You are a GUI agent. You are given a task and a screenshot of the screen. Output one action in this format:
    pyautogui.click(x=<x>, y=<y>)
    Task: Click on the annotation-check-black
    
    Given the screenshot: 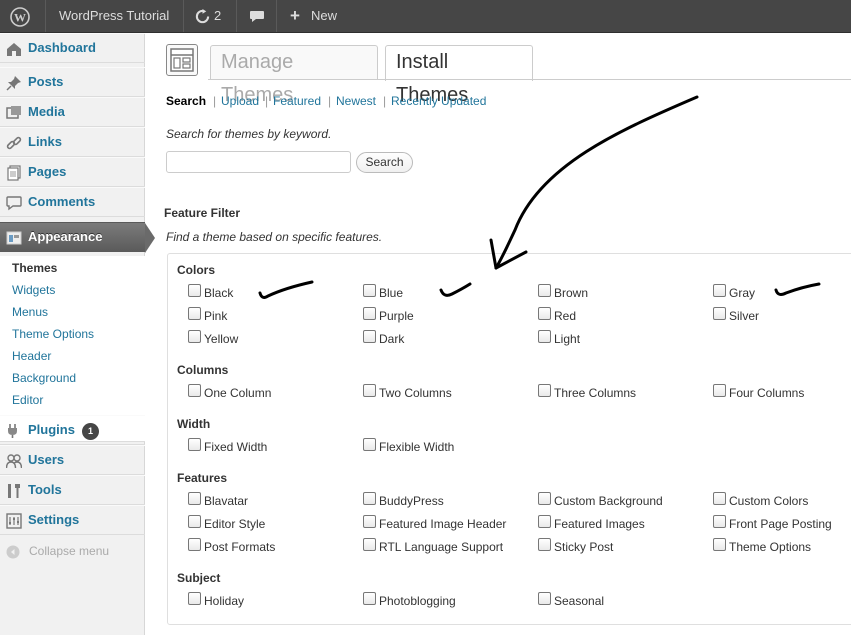 What is the action you would take?
    pyautogui.click(x=286, y=289)
    